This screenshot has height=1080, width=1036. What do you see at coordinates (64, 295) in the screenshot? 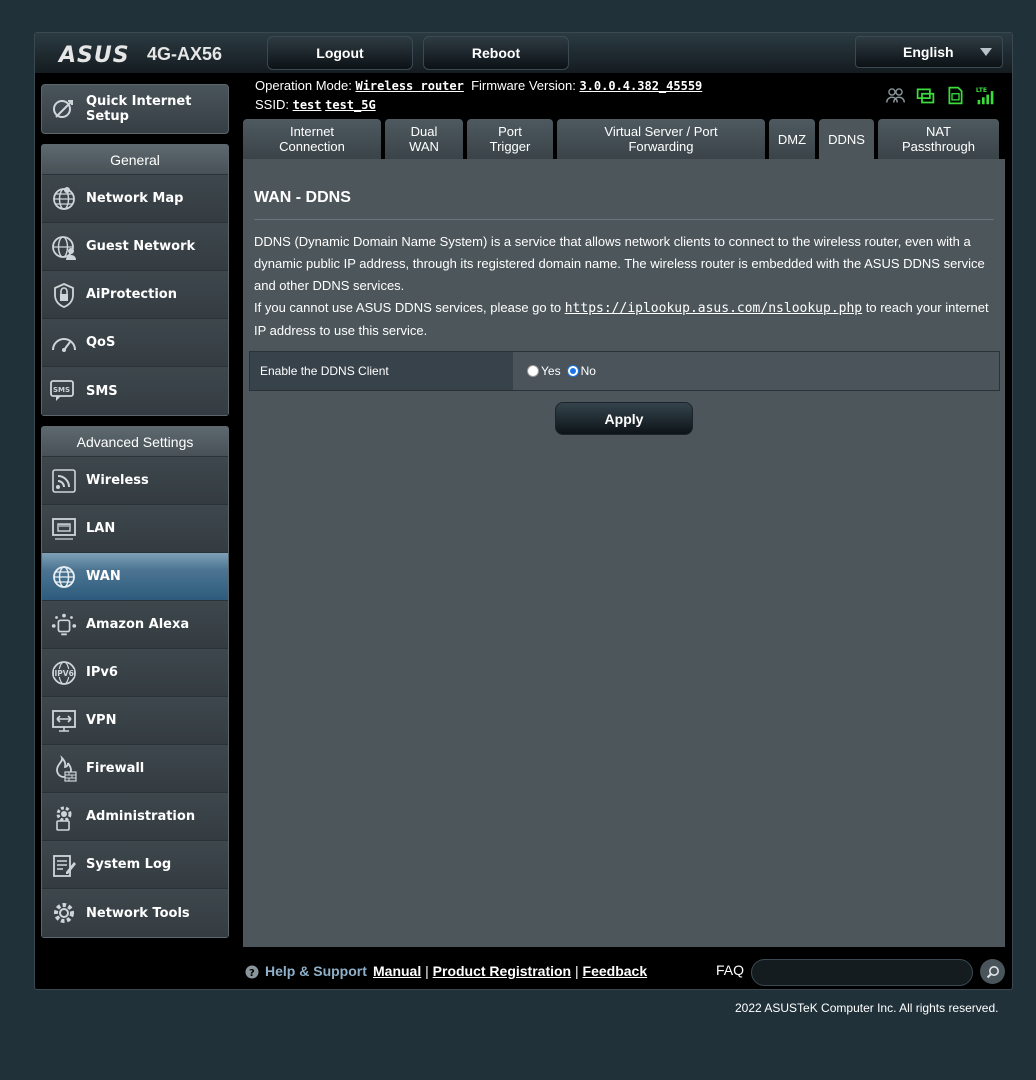
I see `aiprotection-icon` at bounding box center [64, 295].